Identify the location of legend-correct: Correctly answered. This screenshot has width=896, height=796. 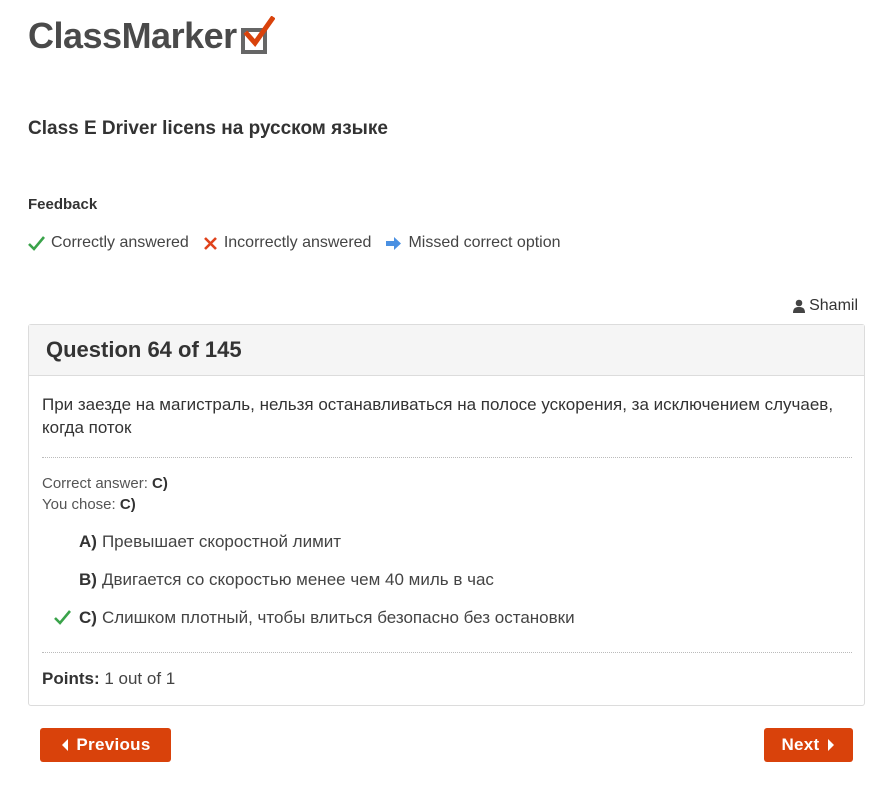
(108, 243).